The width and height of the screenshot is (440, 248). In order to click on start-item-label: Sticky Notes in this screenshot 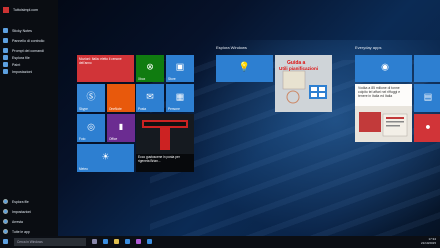, I will do `click(22, 30)`.